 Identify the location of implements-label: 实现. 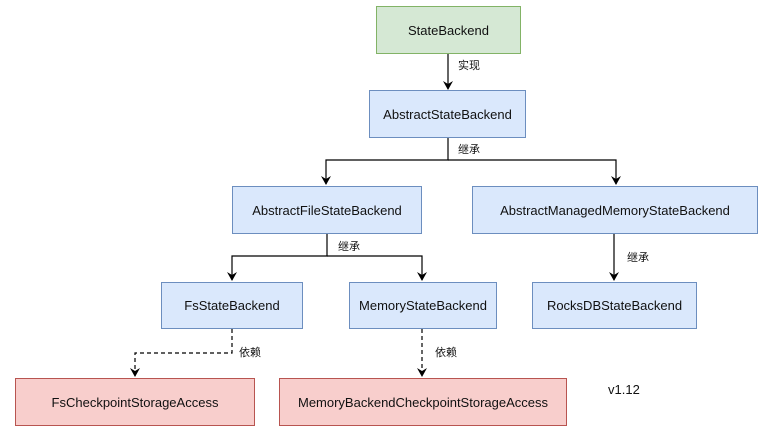
(469, 66).